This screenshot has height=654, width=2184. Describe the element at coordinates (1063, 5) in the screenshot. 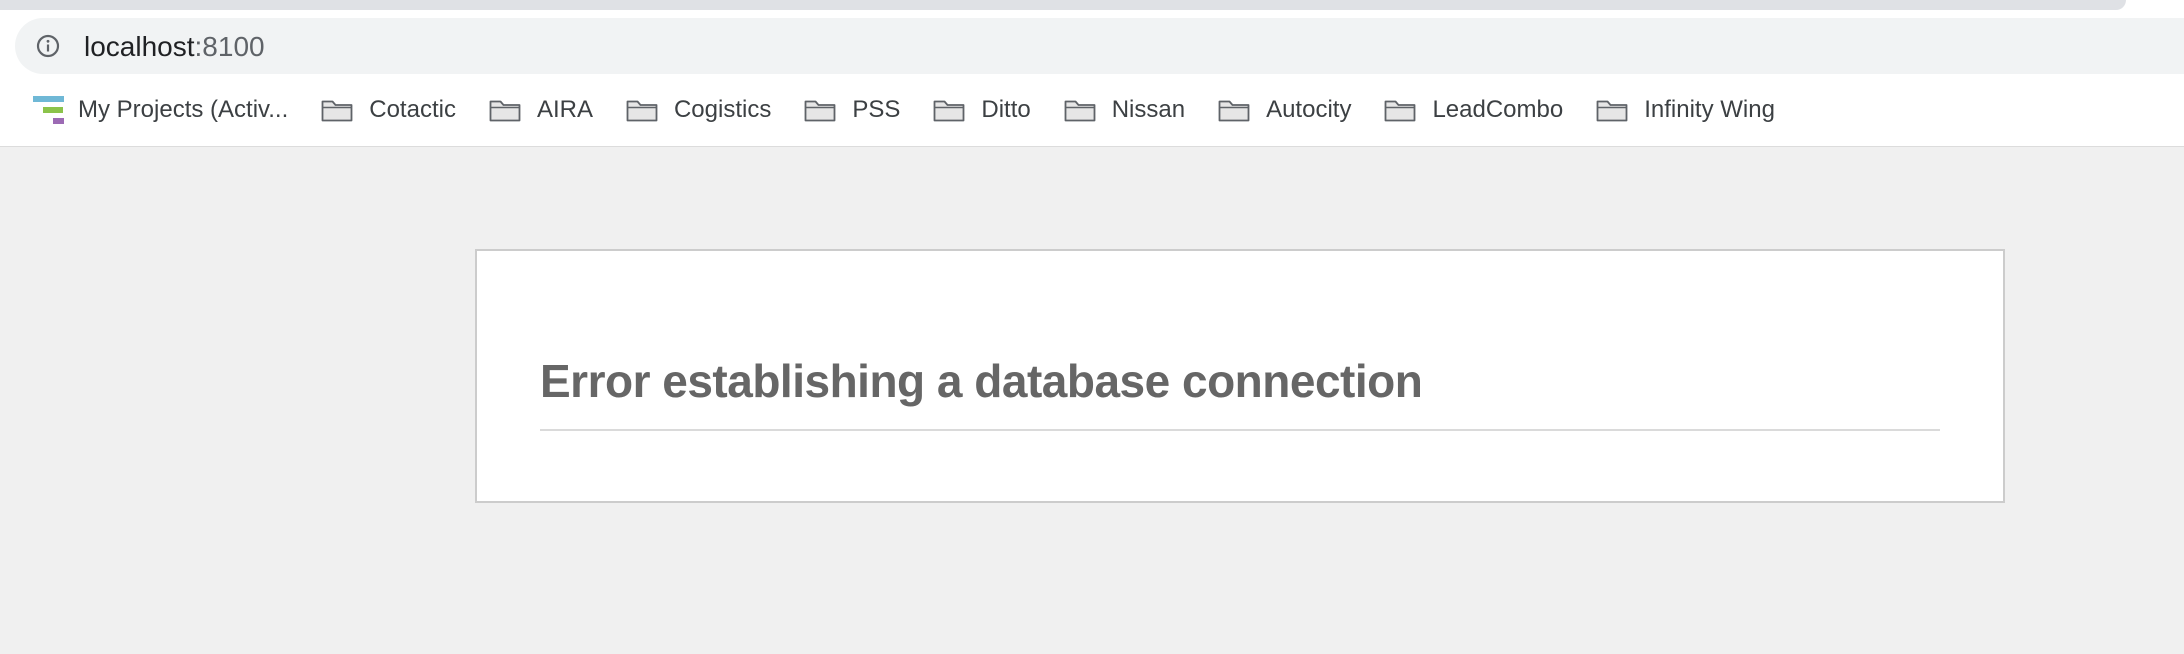

I see `tab-strip` at that location.